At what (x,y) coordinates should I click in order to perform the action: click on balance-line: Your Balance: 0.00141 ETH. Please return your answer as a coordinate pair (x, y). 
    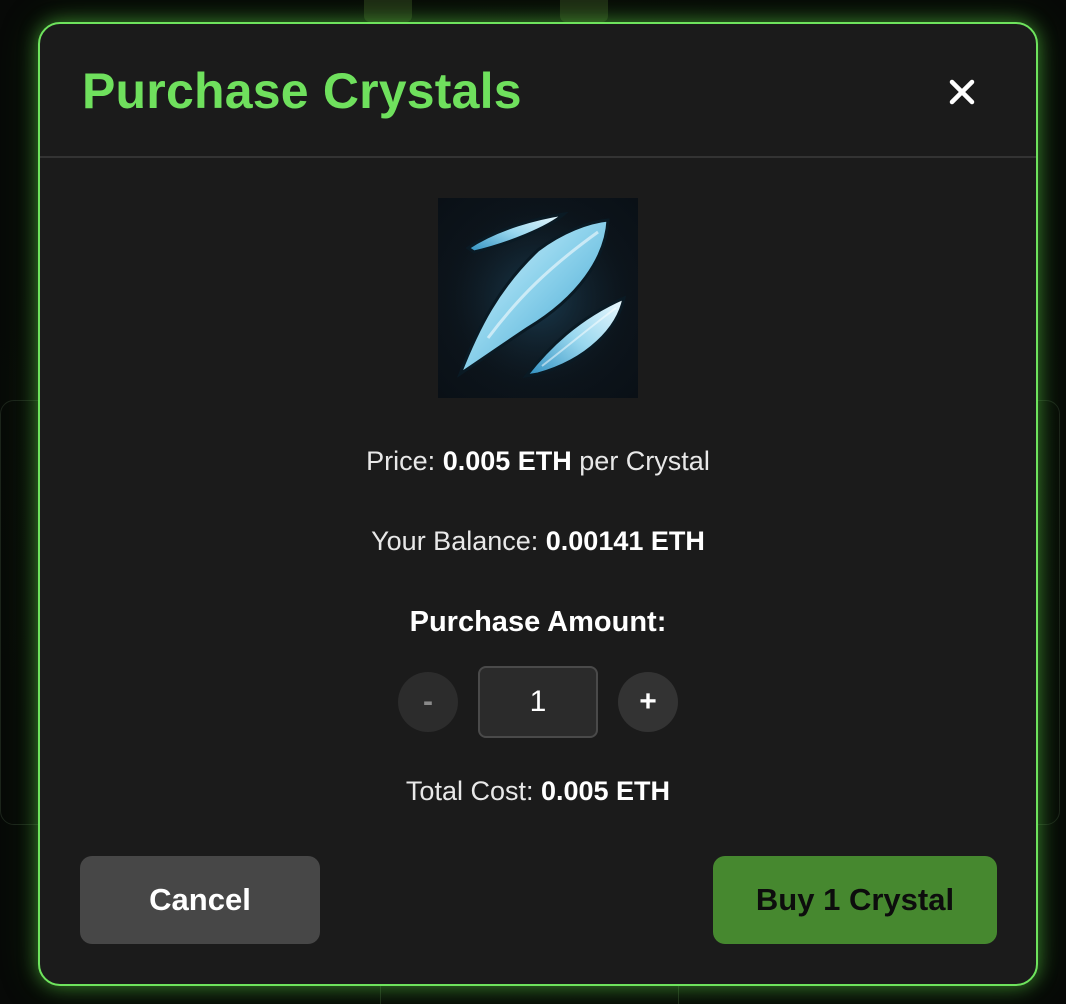
    Looking at the image, I should click on (538, 541).